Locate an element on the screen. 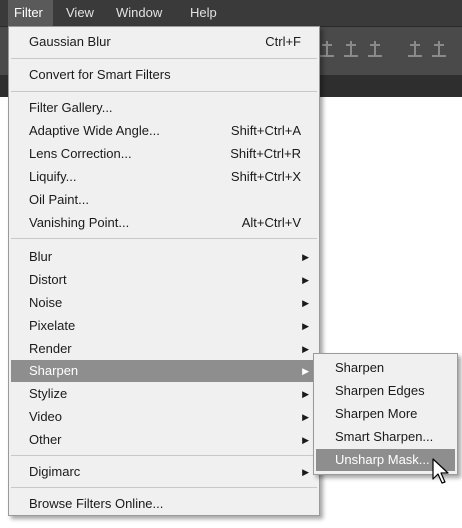  menu-item-label: Video is located at coordinates (46, 416).